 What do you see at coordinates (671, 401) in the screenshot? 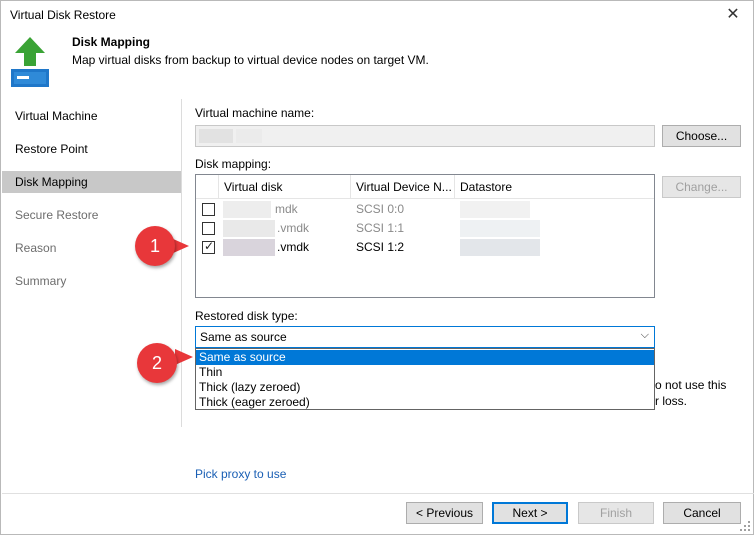
I see `obscured-note-text: r loss.` at bounding box center [671, 401].